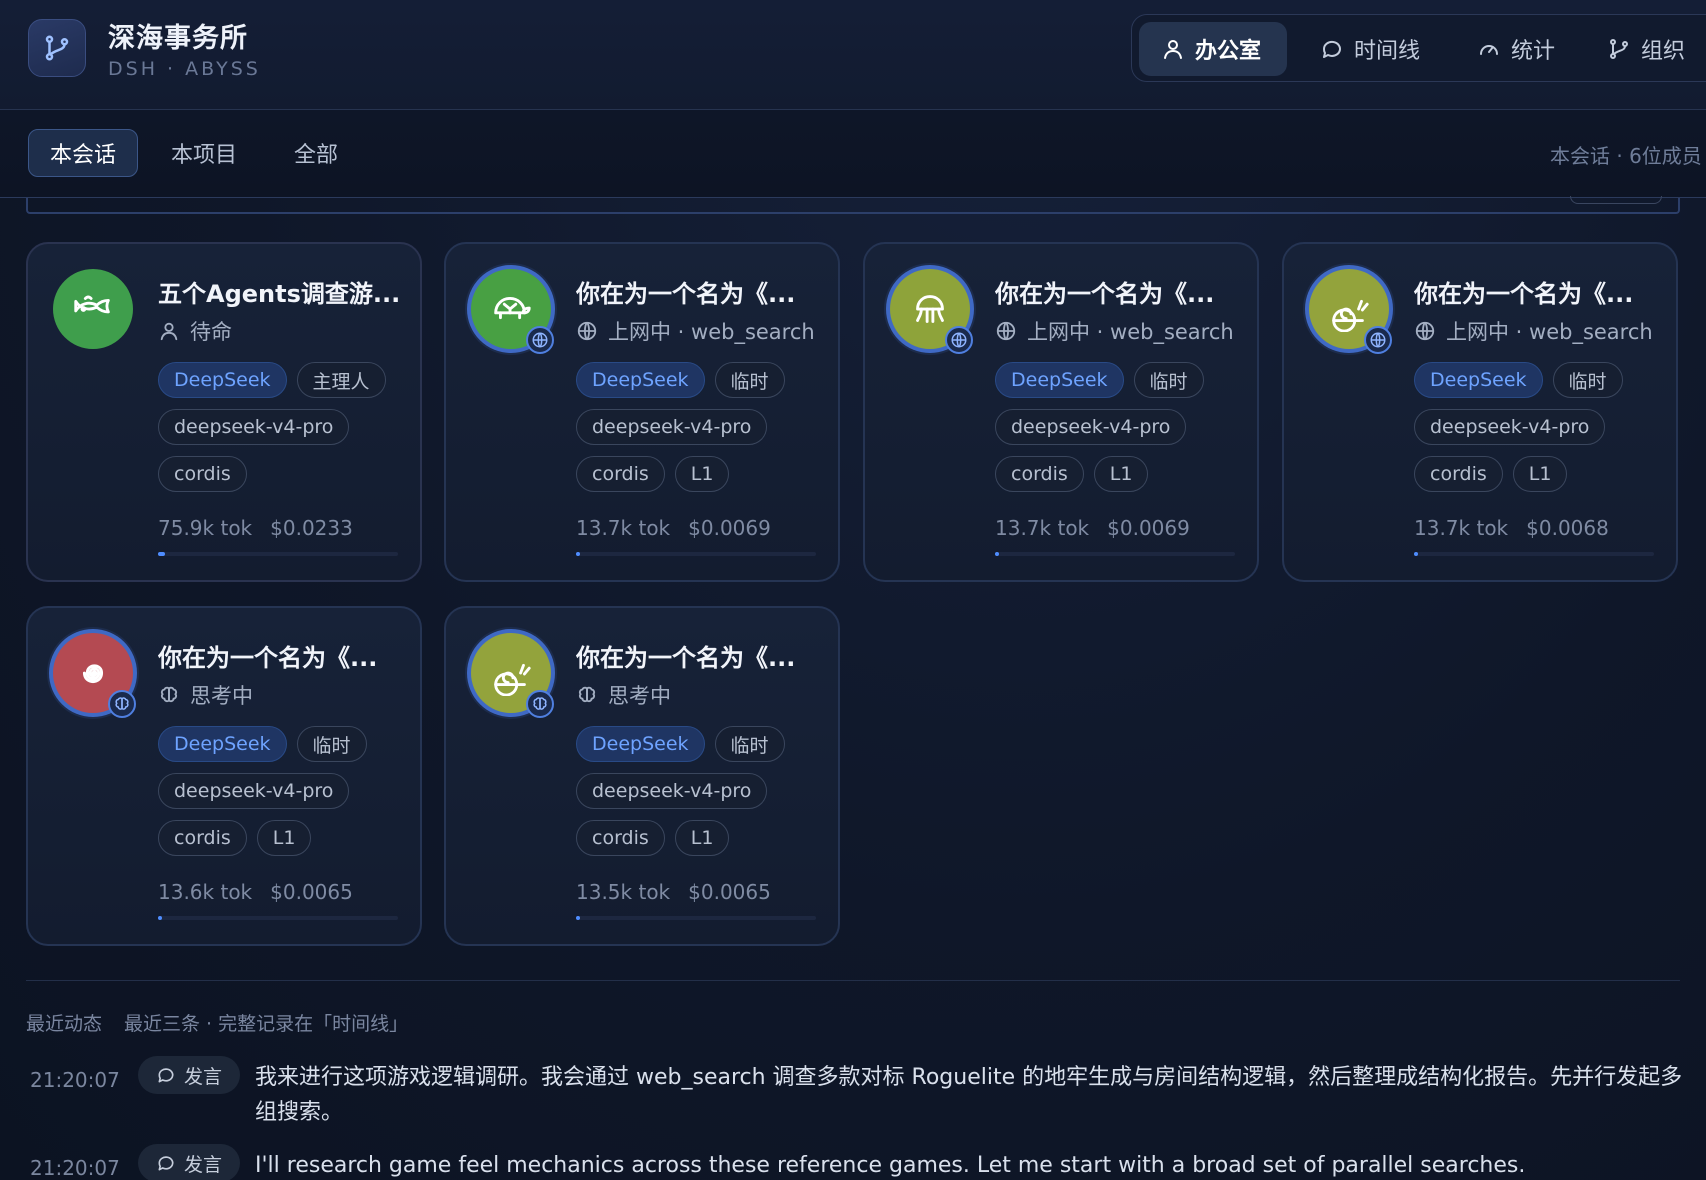 The image size is (1706, 1180). Describe the element at coordinates (92, 304) in the screenshot. I see `fish-icon` at that location.